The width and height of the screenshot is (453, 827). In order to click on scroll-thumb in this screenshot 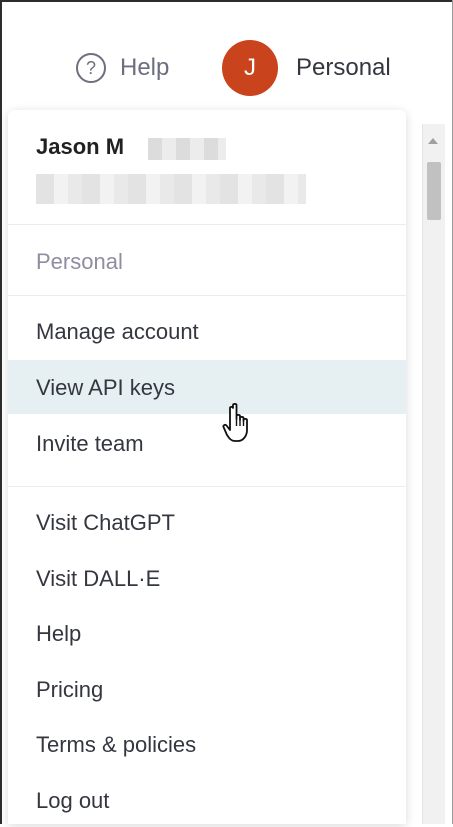, I will do `click(434, 191)`.